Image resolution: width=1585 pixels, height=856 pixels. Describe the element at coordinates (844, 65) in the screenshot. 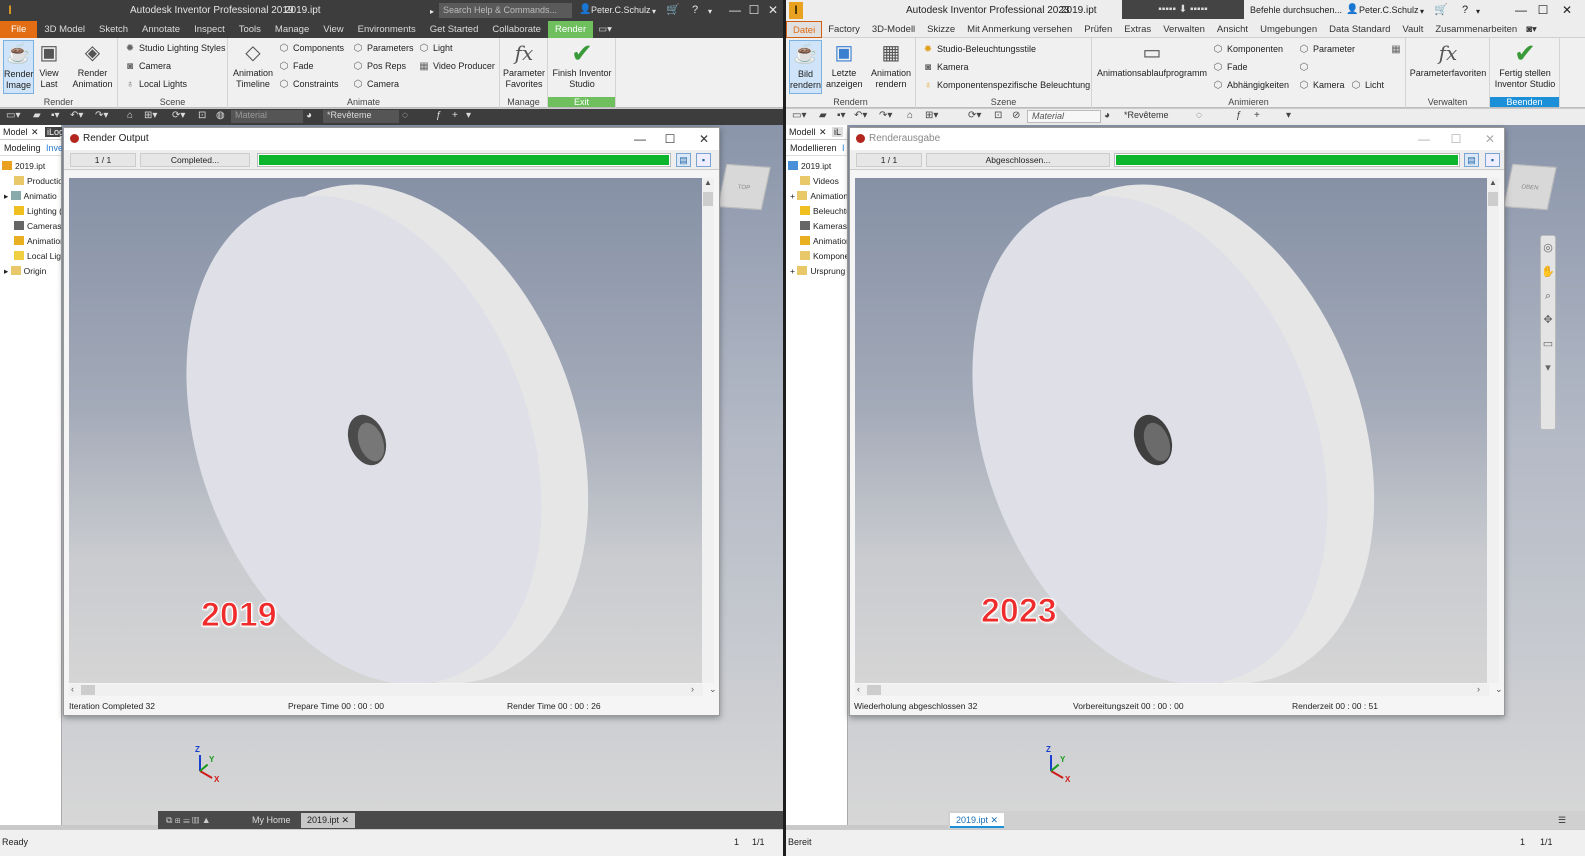

I see `view-last-button: ▣ Letzte anzeigen` at that location.